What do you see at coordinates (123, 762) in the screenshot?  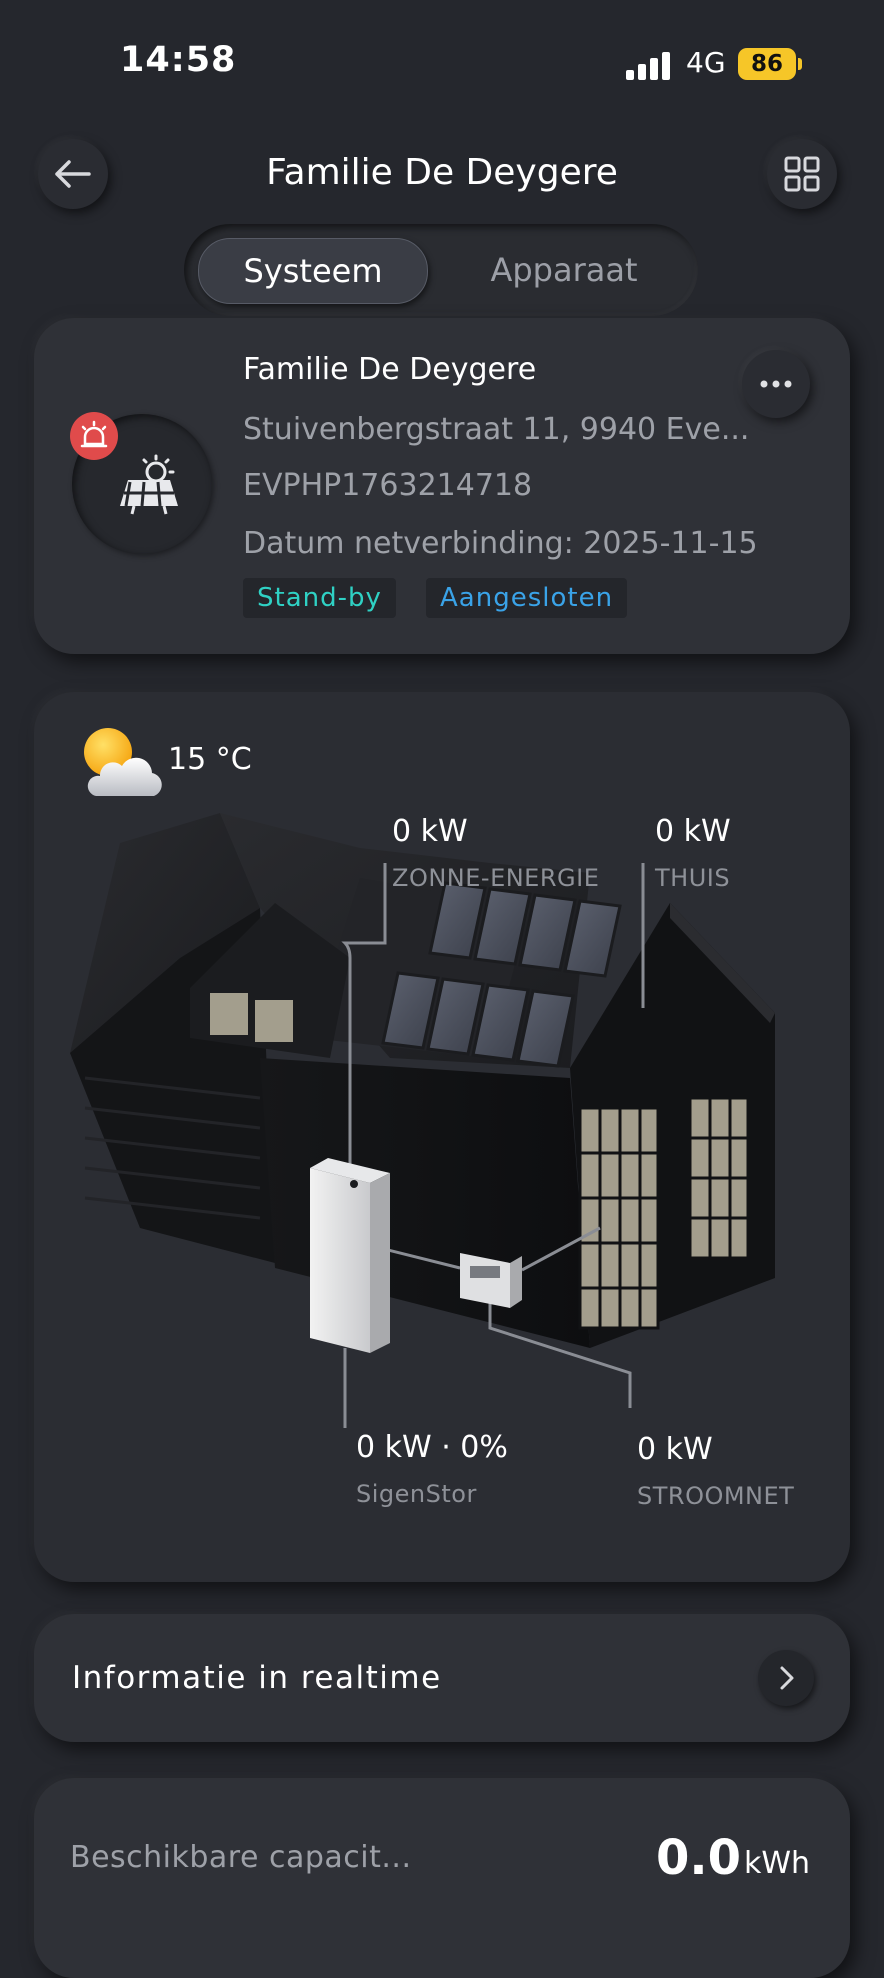 I see `weather-partly-cloudy-icon` at bounding box center [123, 762].